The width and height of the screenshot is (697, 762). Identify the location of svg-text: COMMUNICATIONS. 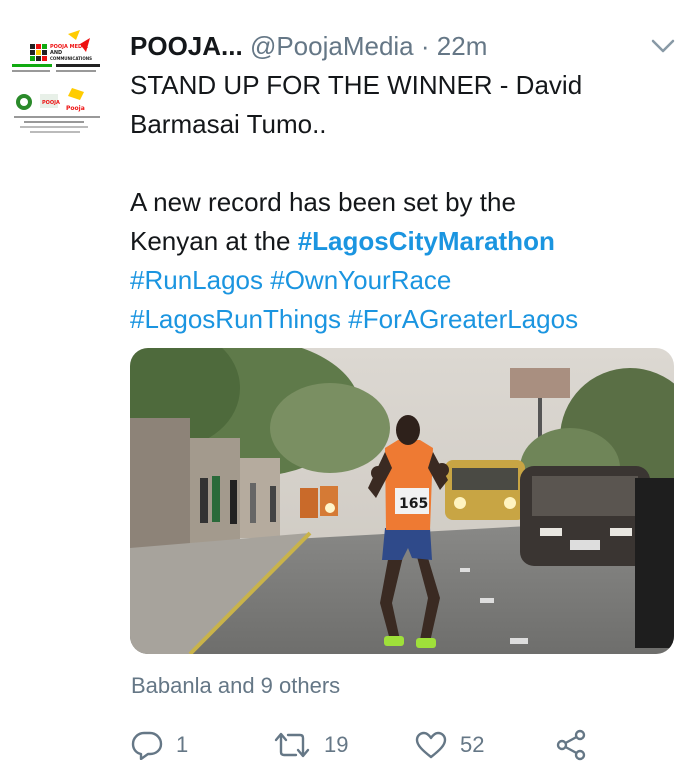
(71, 58).